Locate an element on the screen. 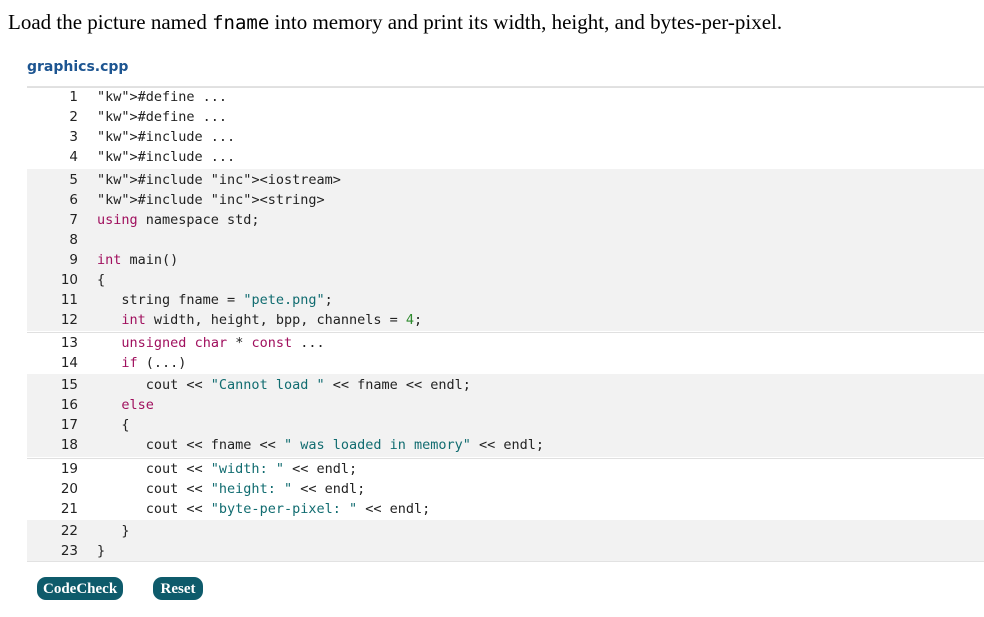  prompt-text-before: Load the picture named is located at coordinates (110, 22).